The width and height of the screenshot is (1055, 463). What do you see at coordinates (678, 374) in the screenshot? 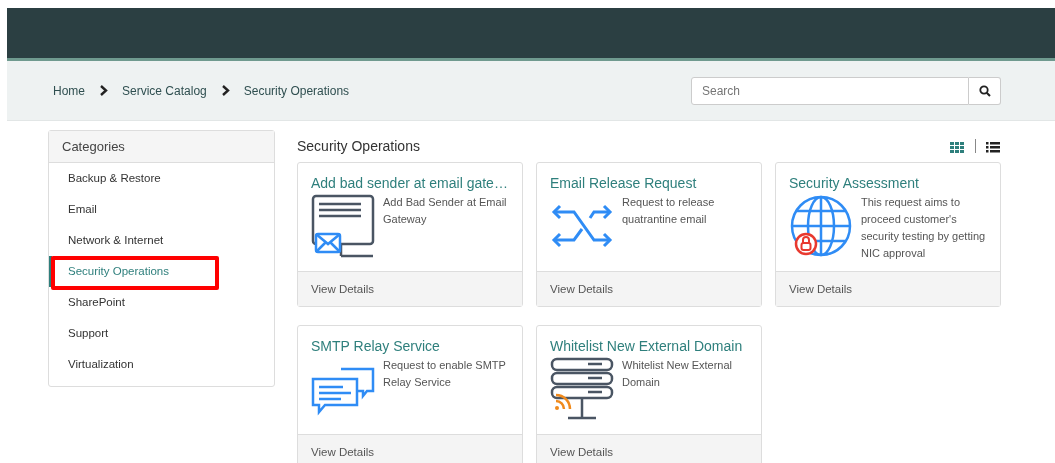
I see `card-description: Whitelist New External Domain` at bounding box center [678, 374].